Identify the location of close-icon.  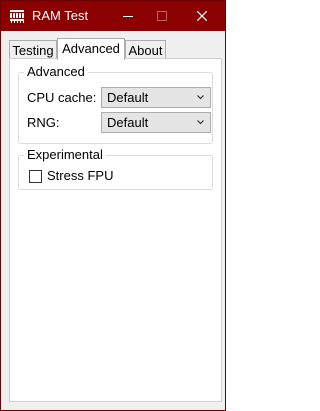
(202, 16).